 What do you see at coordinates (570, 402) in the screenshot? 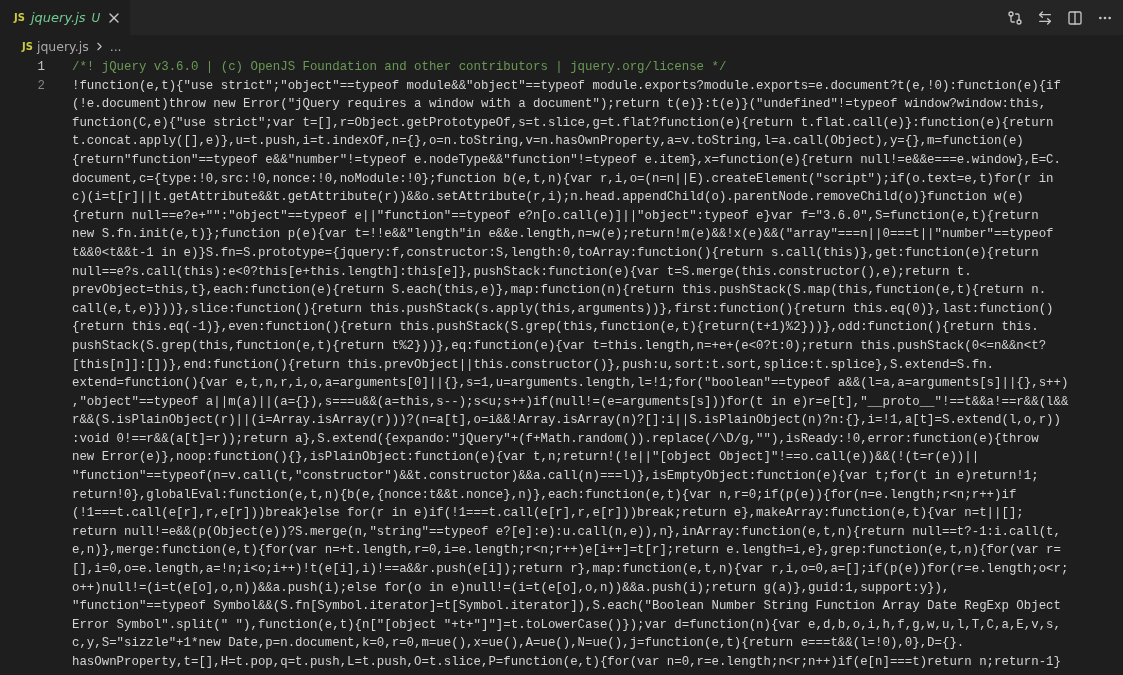
I see `code-line: ,"object"==typeof a||m(a)||(a={}),s===u&&(a=this,s--);s<u;s++)if(null!=(e=arguments[s]))for(t in e)r=e[t],"__proto__"!==t&&a!==r&&(l&&` at bounding box center [570, 402].